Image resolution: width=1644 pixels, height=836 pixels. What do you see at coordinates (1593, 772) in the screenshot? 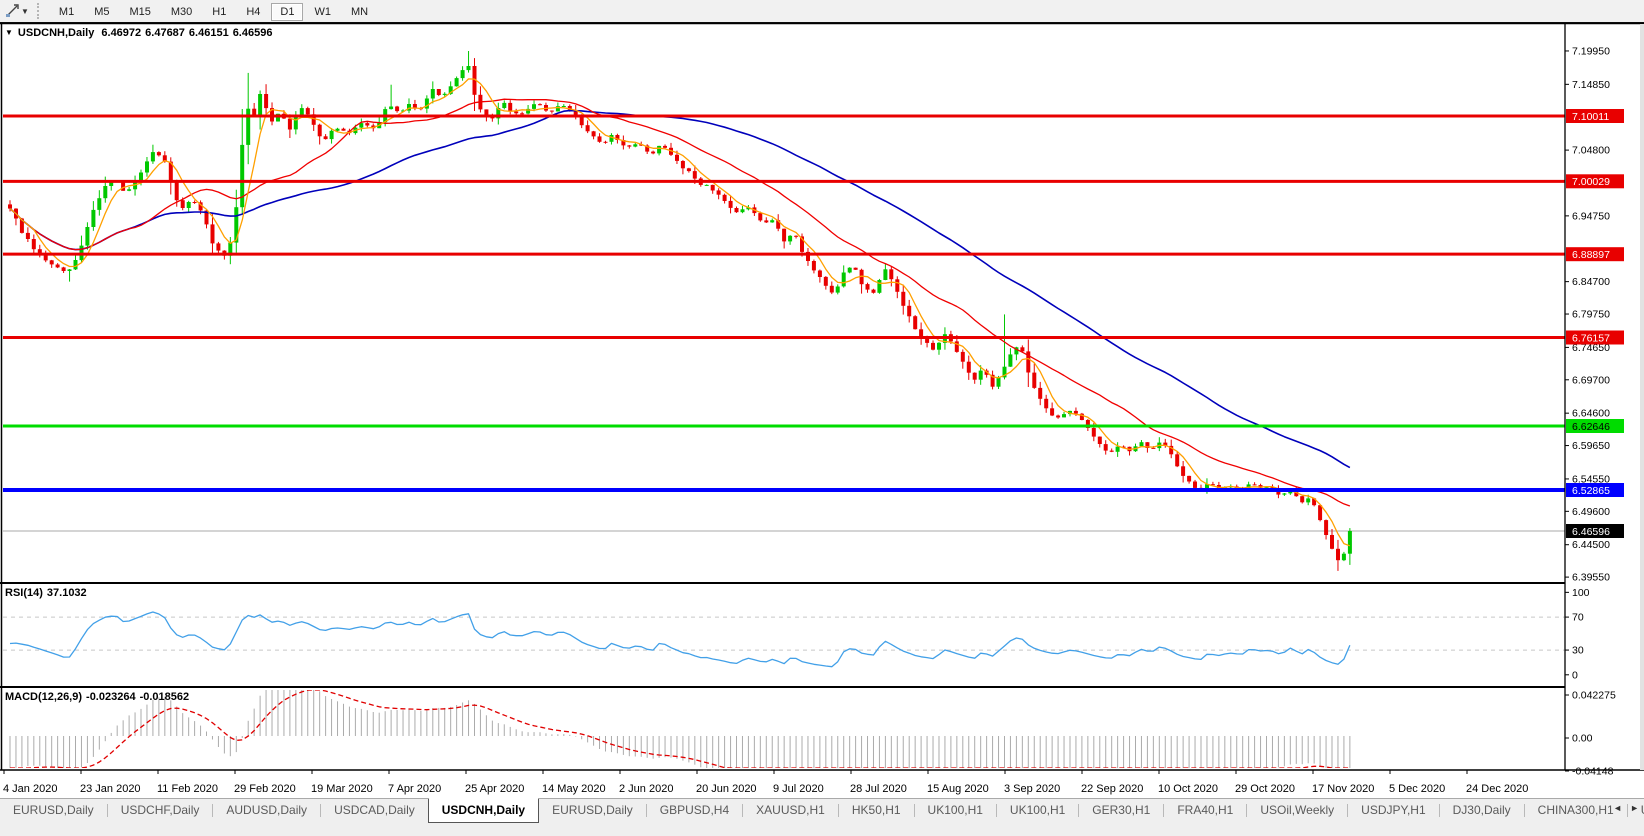
I see `macd-scale-label: -0.04148` at bounding box center [1593, 772].